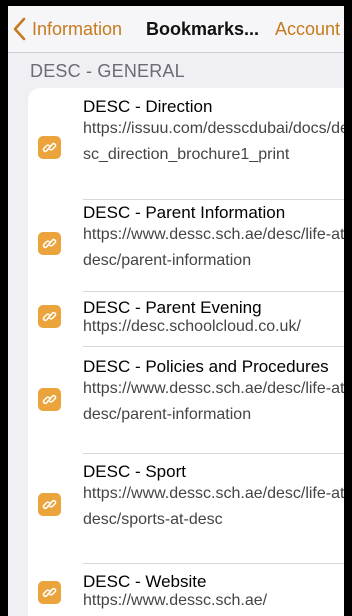  I want to click on navigation-bar: Information Bookmarks... Account, so click(176, 29).